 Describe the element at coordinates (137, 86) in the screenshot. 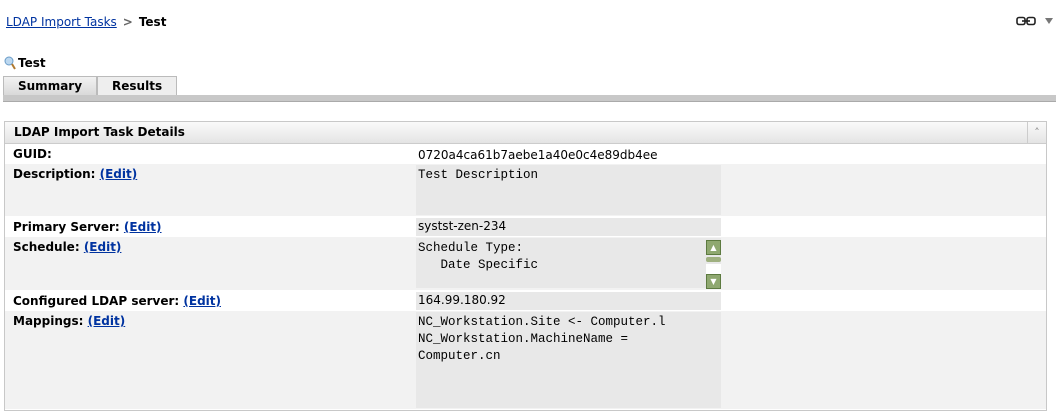

I see `tab-results: Results` at that location.